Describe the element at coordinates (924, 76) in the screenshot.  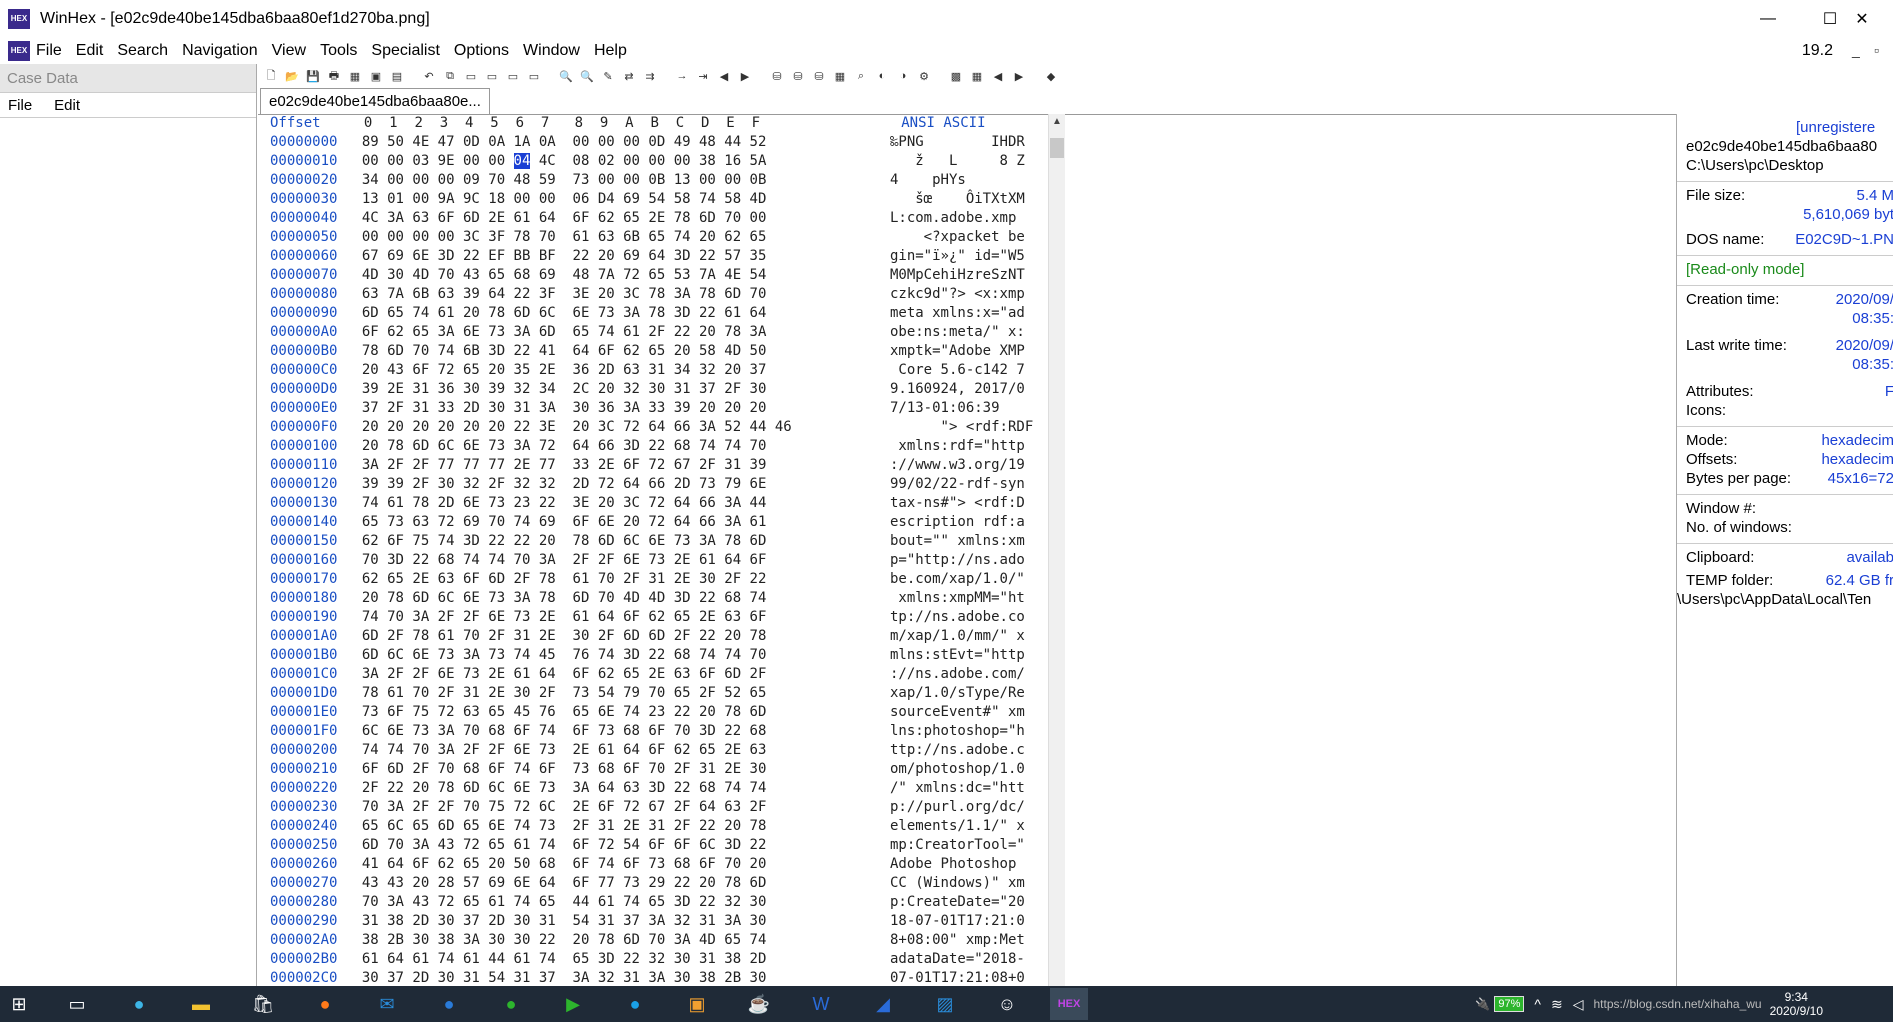
I see `settings-icon: ⚙` at that location.